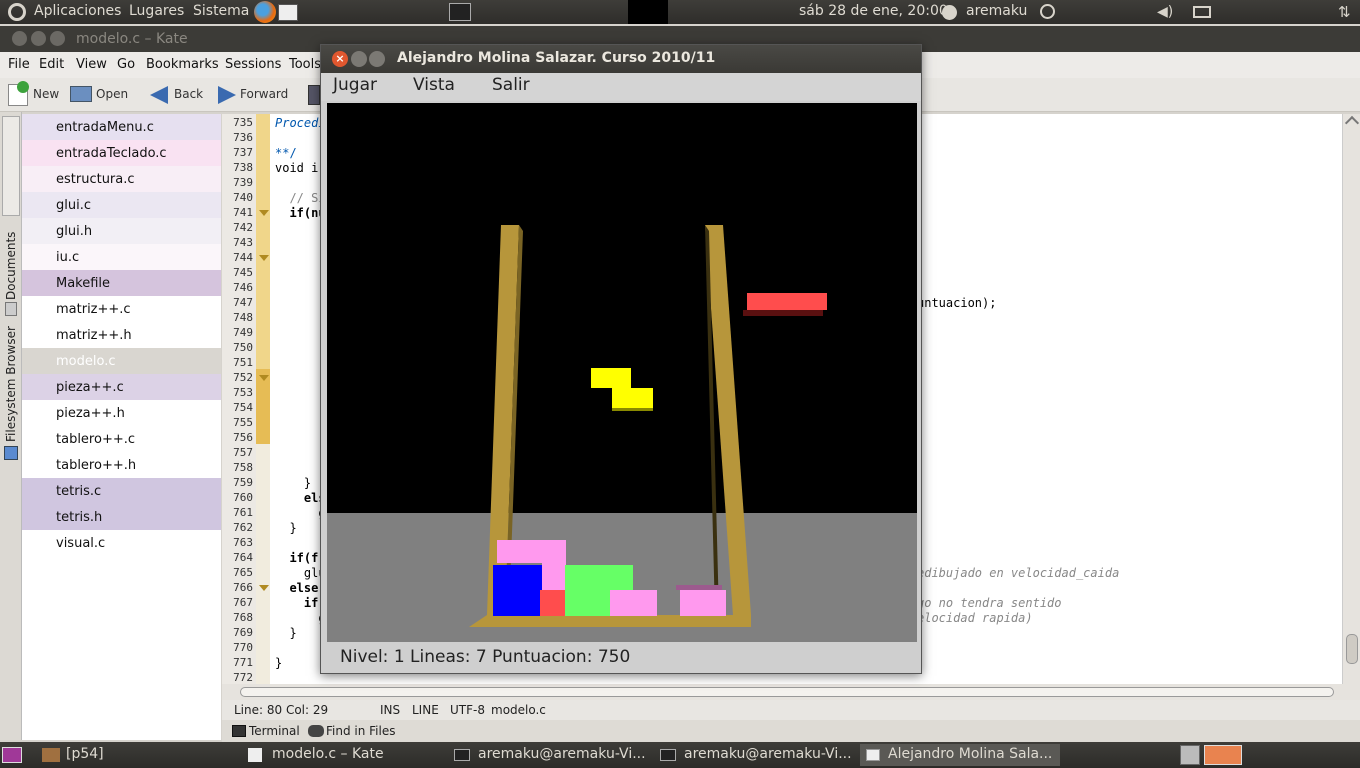  I want to click on menu-view: View, so click(91, 64).